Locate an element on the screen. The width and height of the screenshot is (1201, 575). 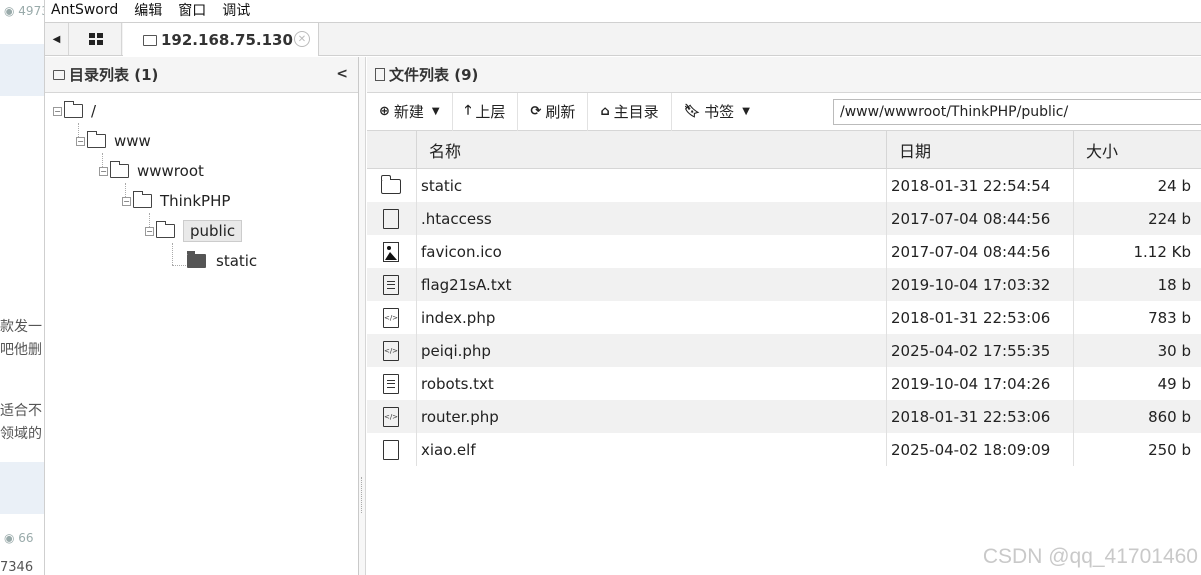
tree-node-thinkphp: − ThinkPHP is located at coordinates (176, 201).